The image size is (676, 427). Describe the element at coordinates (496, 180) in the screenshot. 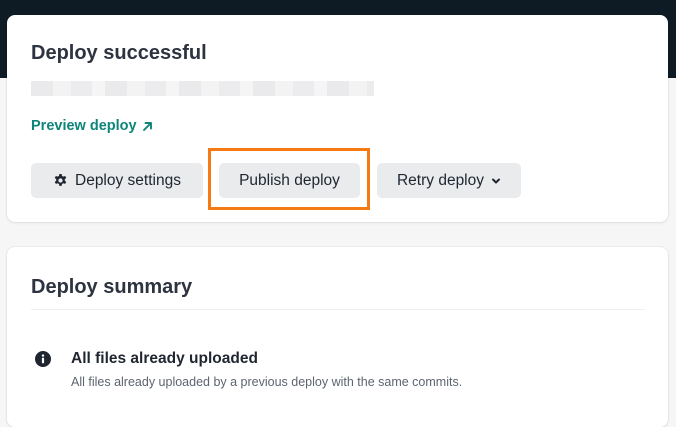

I see `chevron-down-icon` at that location.